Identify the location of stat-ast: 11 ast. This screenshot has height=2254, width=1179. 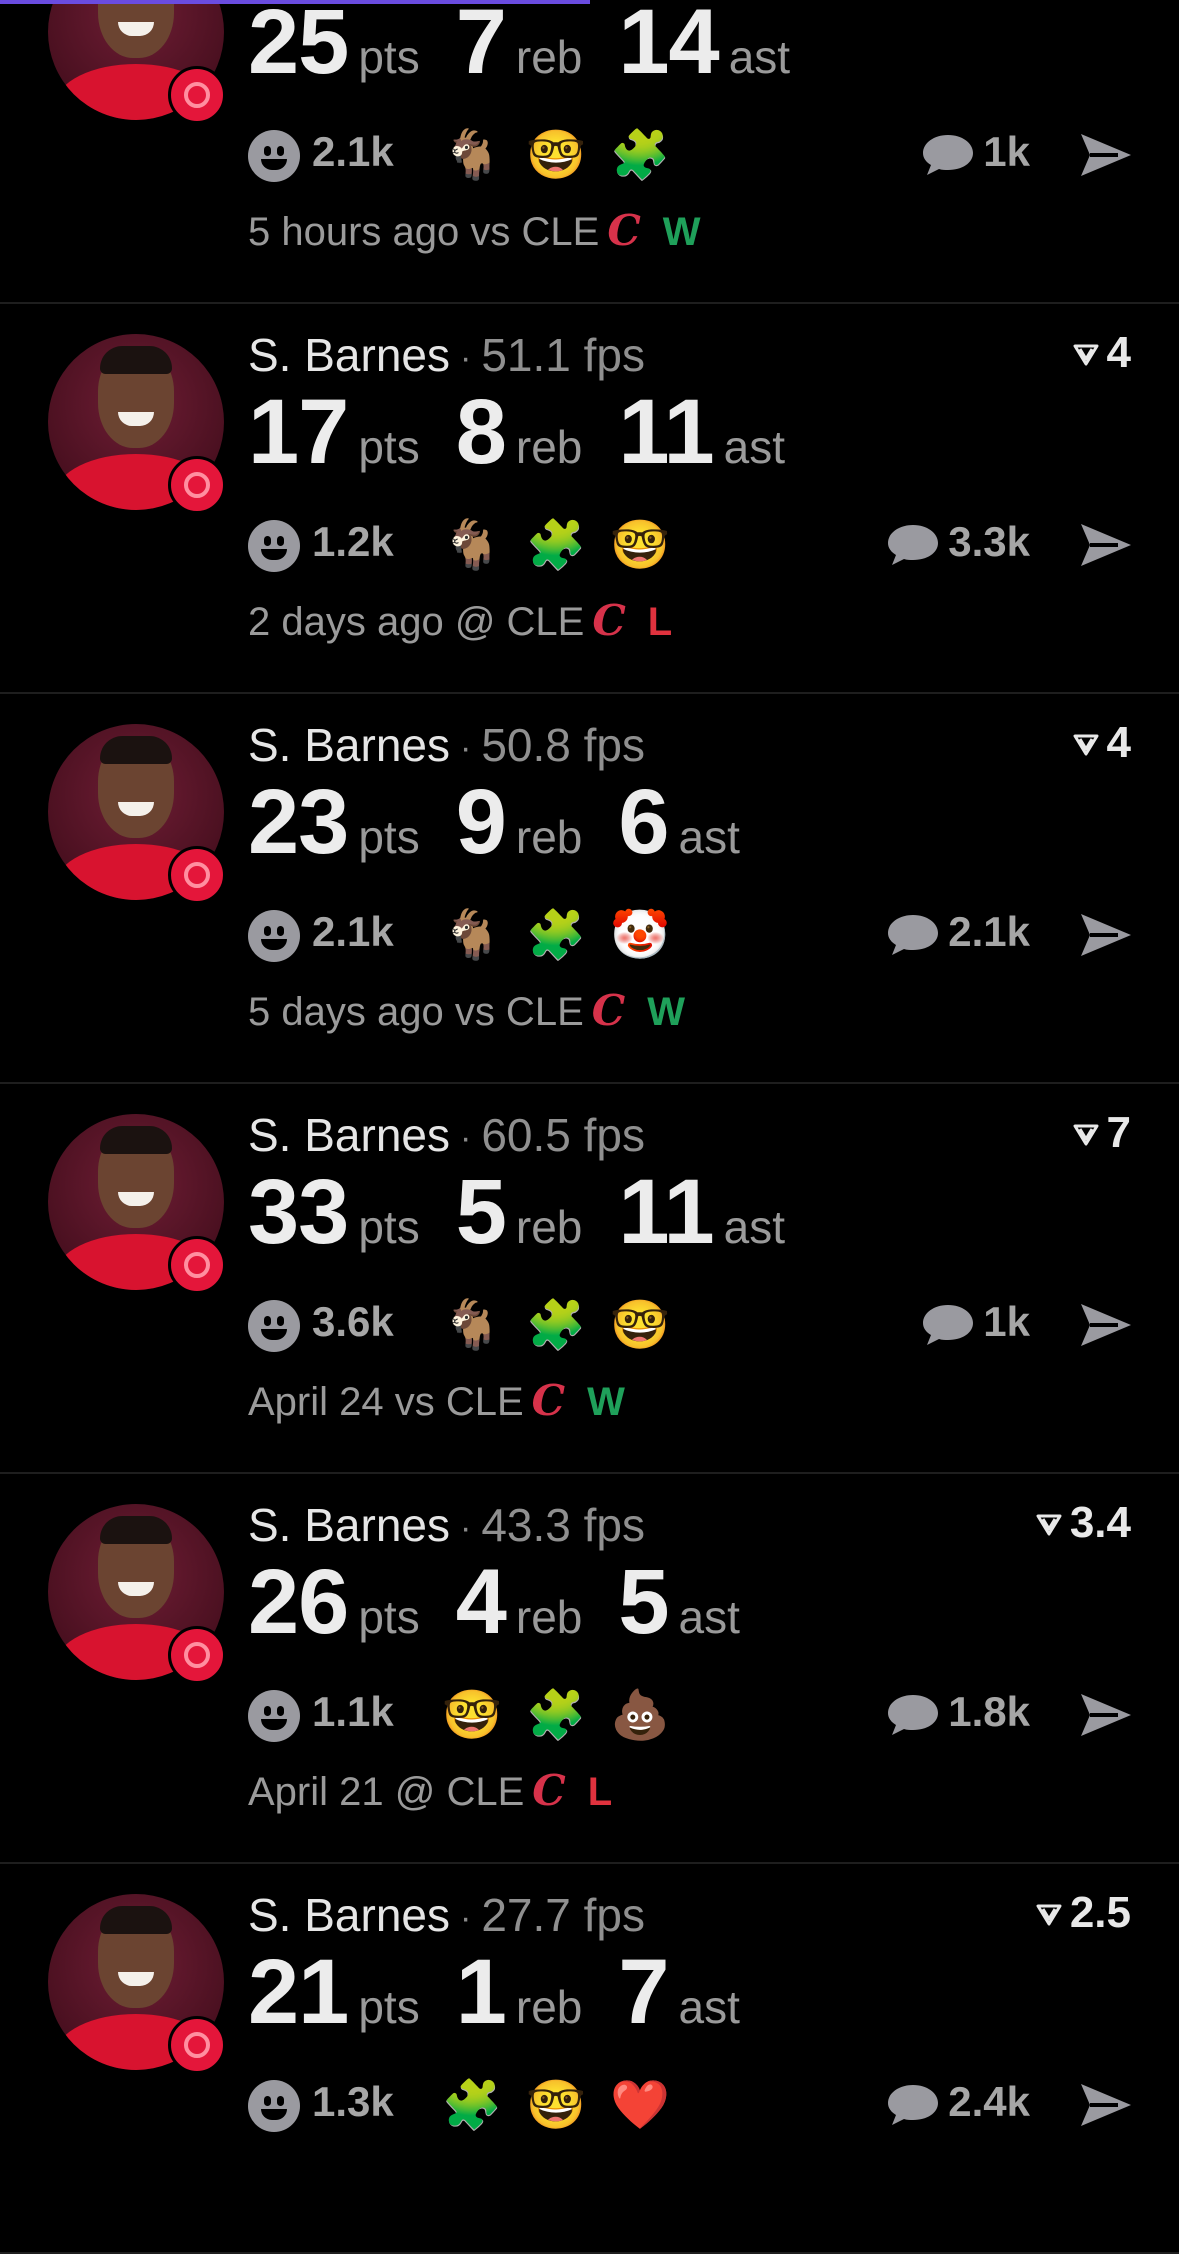
(701, 1212).